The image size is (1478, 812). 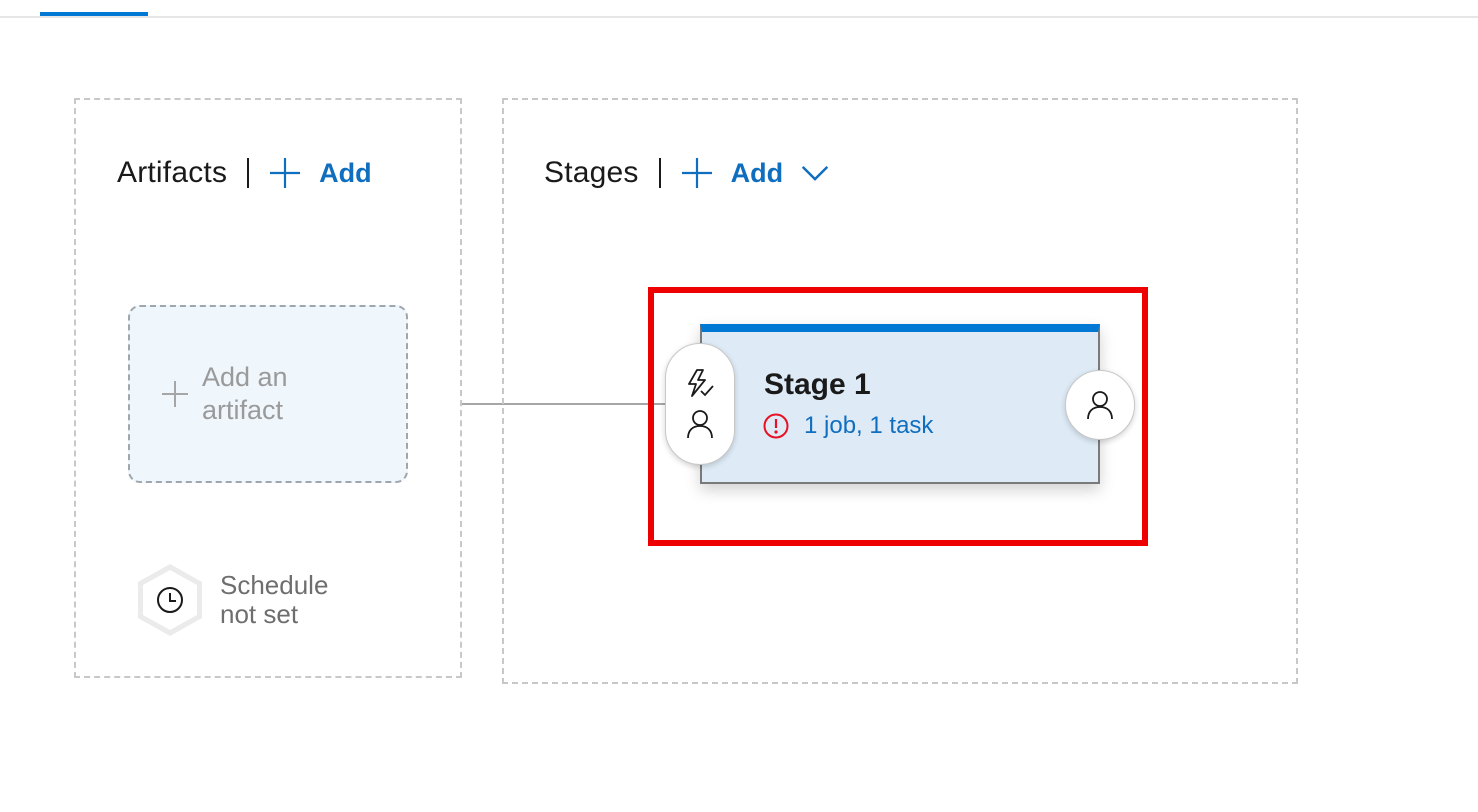 I want to click on clock-icon, so click(x=170, y=600).